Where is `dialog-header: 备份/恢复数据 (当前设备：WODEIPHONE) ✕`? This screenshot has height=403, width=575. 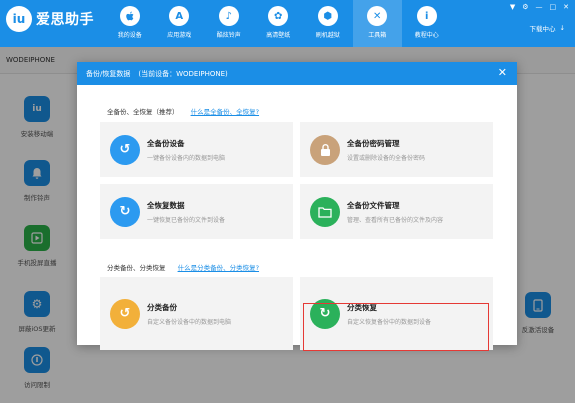
dialog-header: 备份/恢复数据 (当前设备：WODEIPHONE) ✕ is located at coordinates (297, 73).